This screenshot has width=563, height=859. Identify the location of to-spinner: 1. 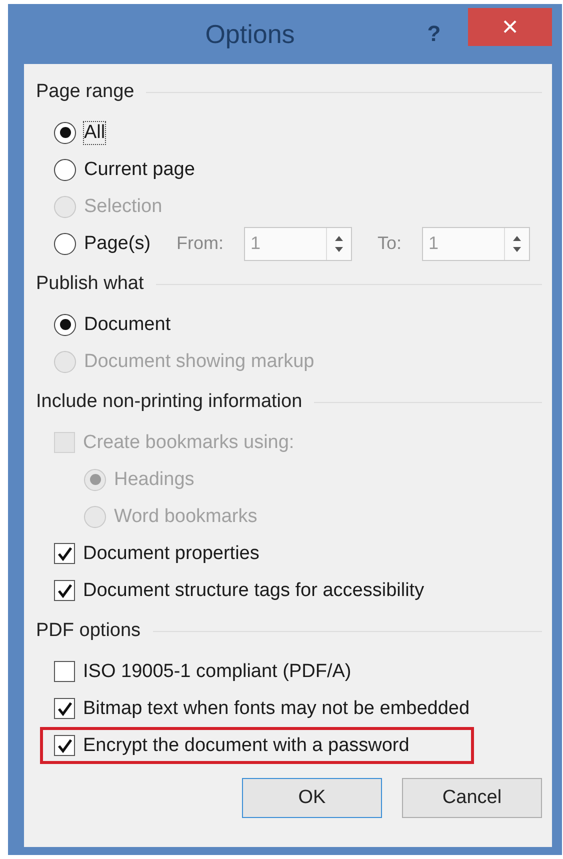
(476, 243).